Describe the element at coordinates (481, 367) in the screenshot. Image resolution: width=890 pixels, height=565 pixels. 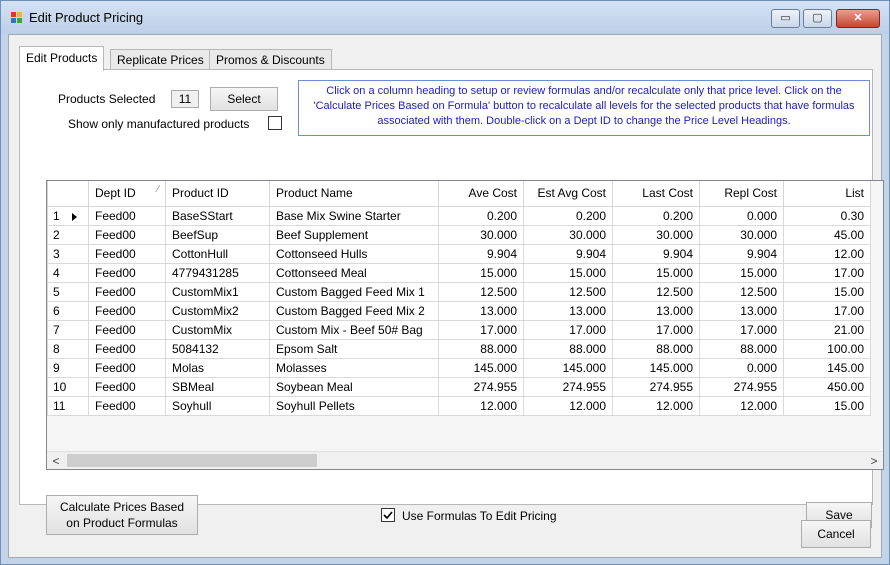
I see `cell-ave-cost: 145.000` at that location.